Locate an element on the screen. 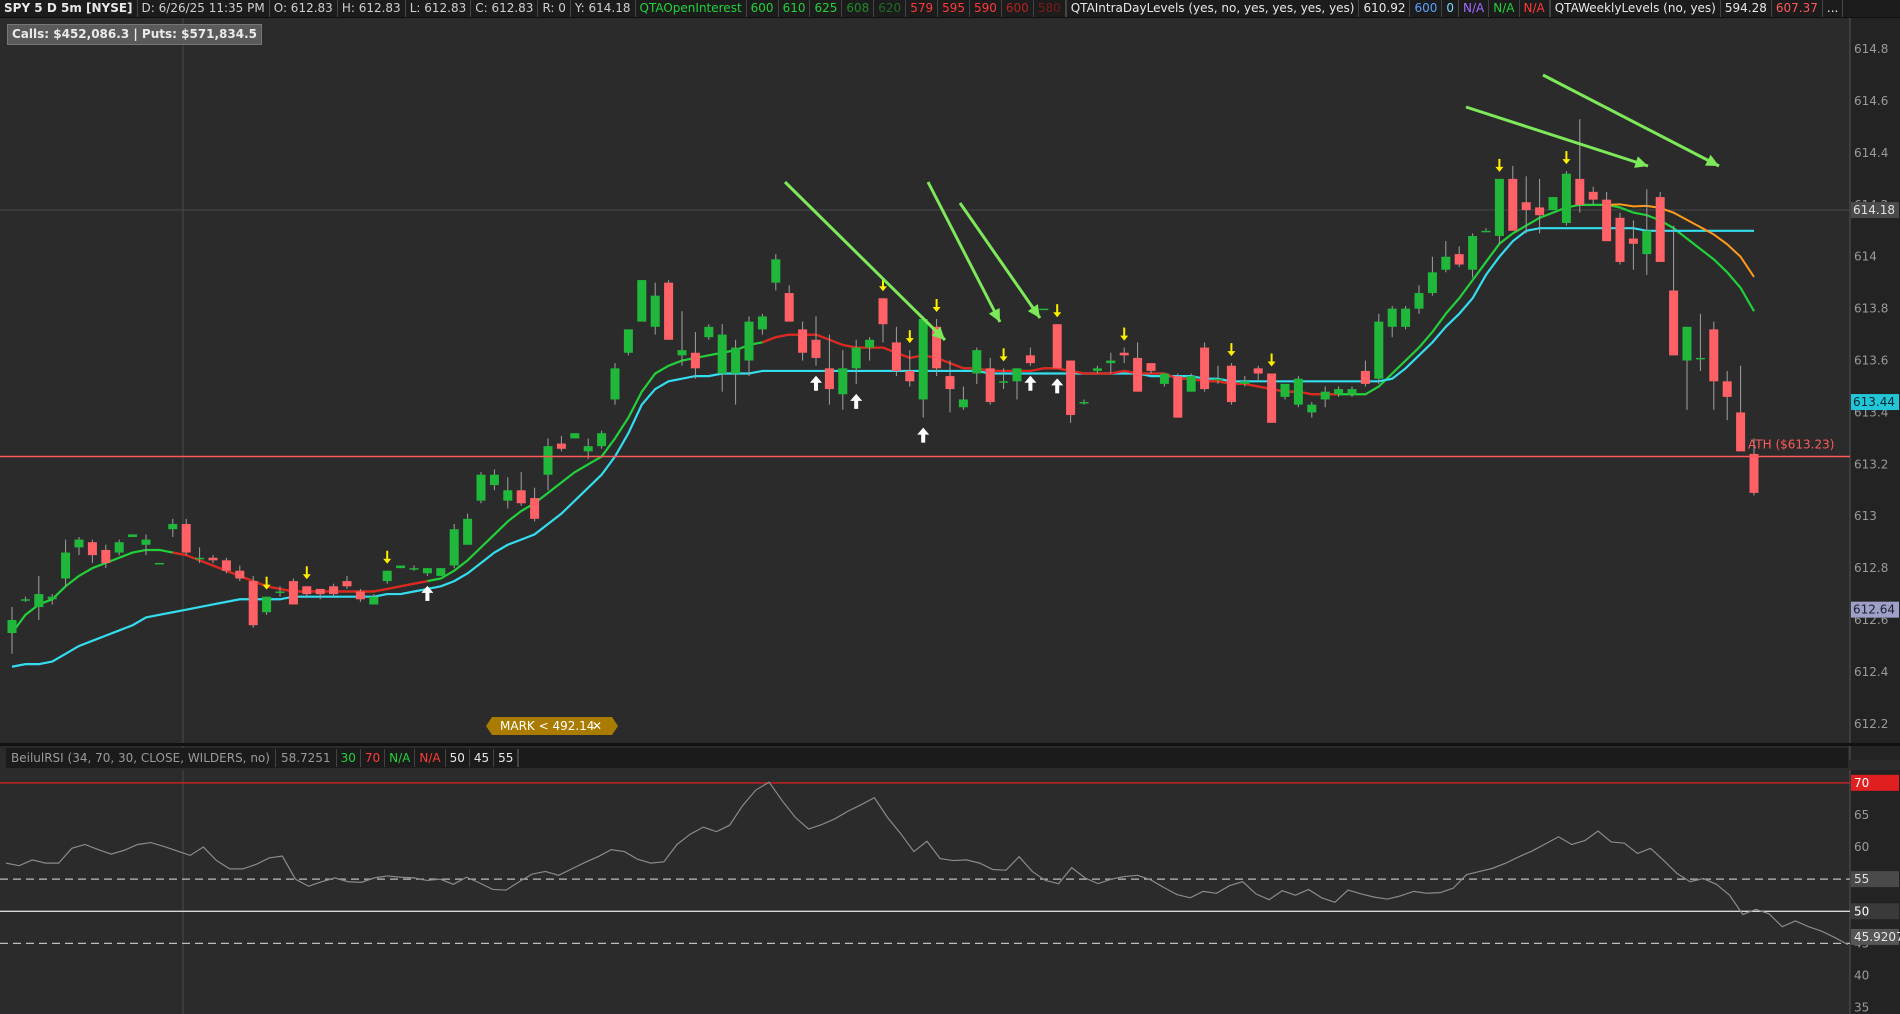  rsi-axis-tick: 40 is located at coordinates (1861, 975).